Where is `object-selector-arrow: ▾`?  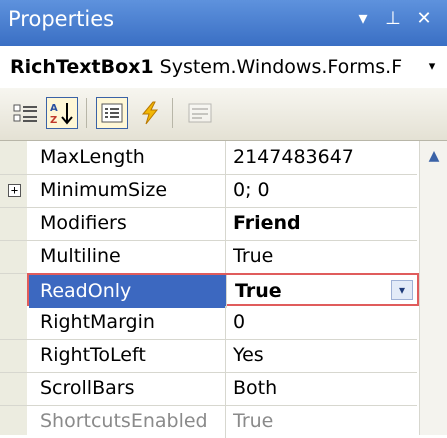 object-selector-arrow: ▾ is located at coordinates (432, 67).